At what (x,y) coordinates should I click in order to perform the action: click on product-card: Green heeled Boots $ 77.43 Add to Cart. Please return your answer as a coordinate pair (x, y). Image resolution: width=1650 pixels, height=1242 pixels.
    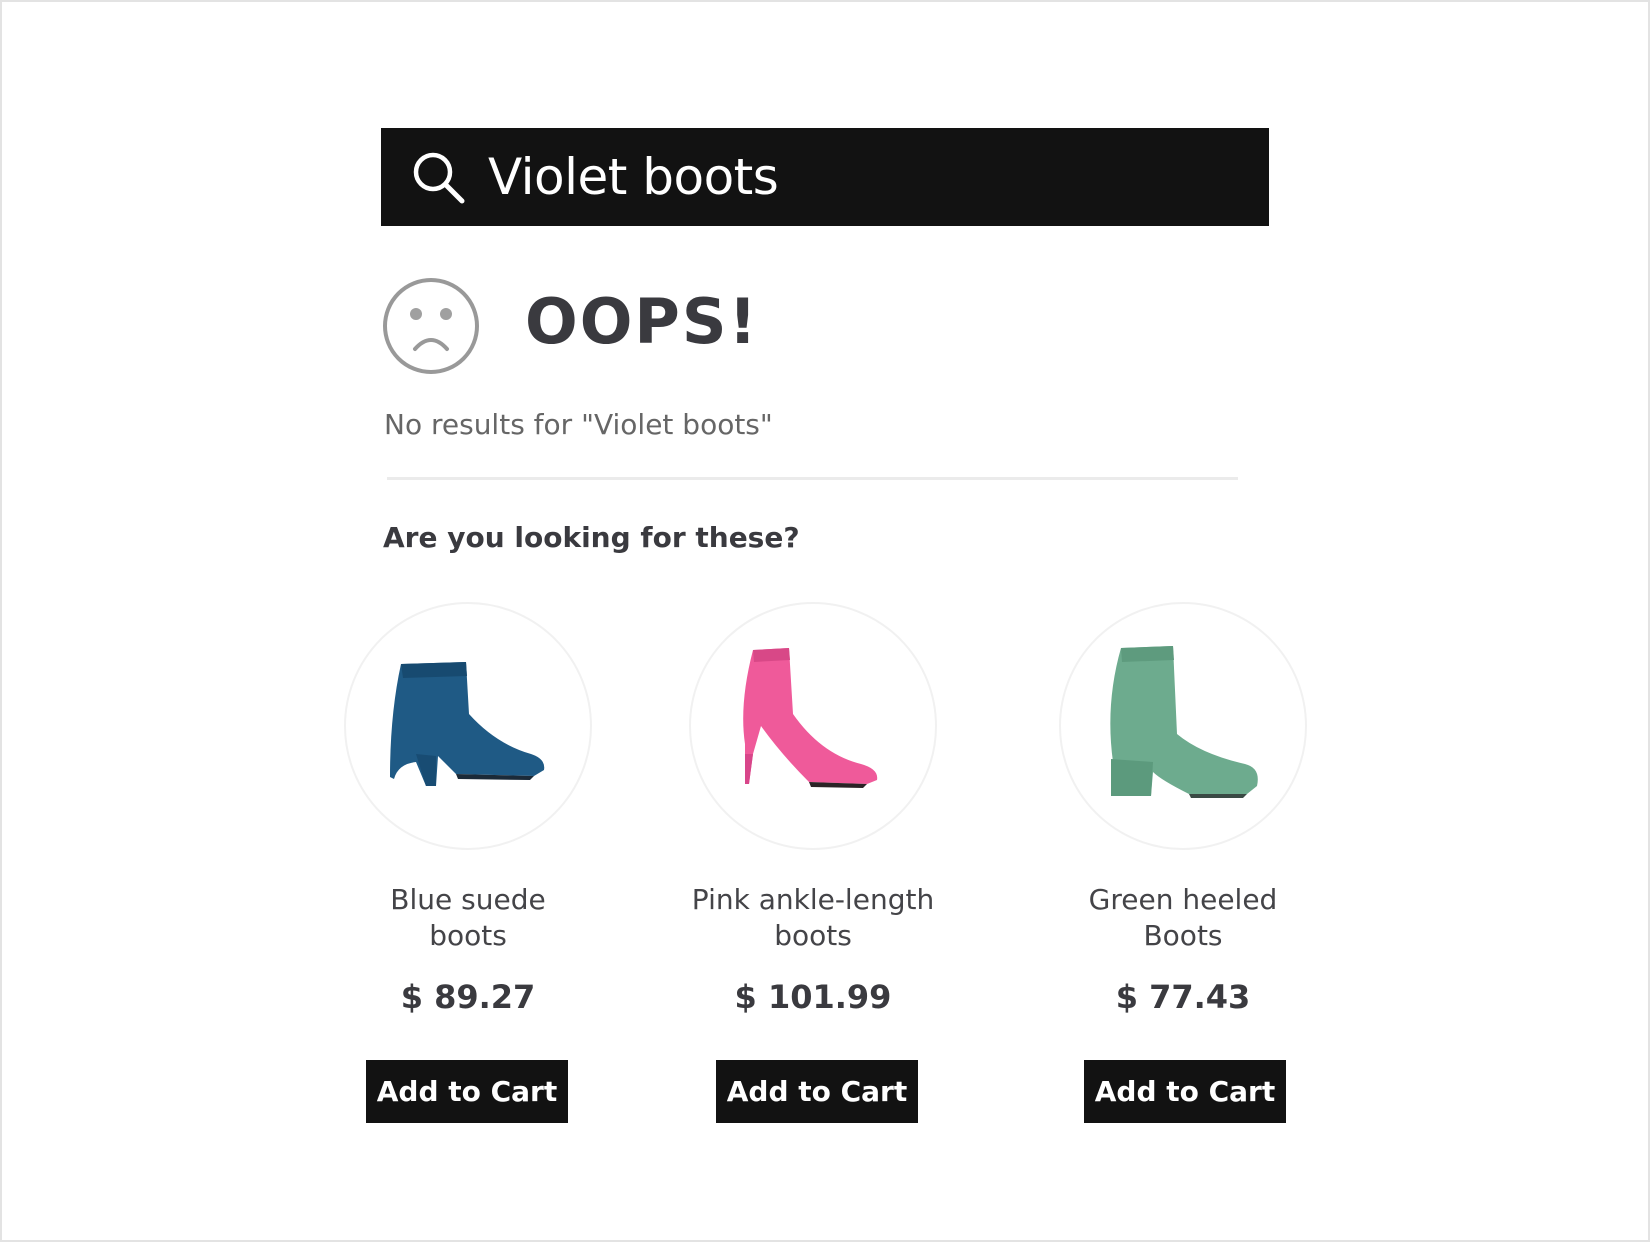
    Looking at the image, I should click on (1183, 862).